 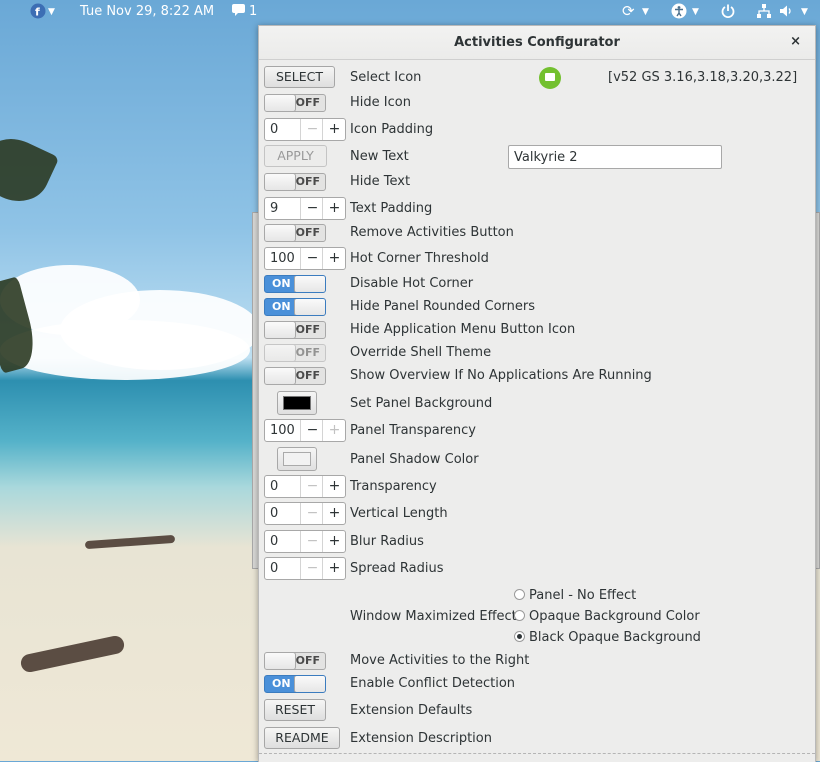 What do you see at coordinates (379, 156) in the screenshot?
I see `new-text-label: New Text` at bounding box center [379, 156].